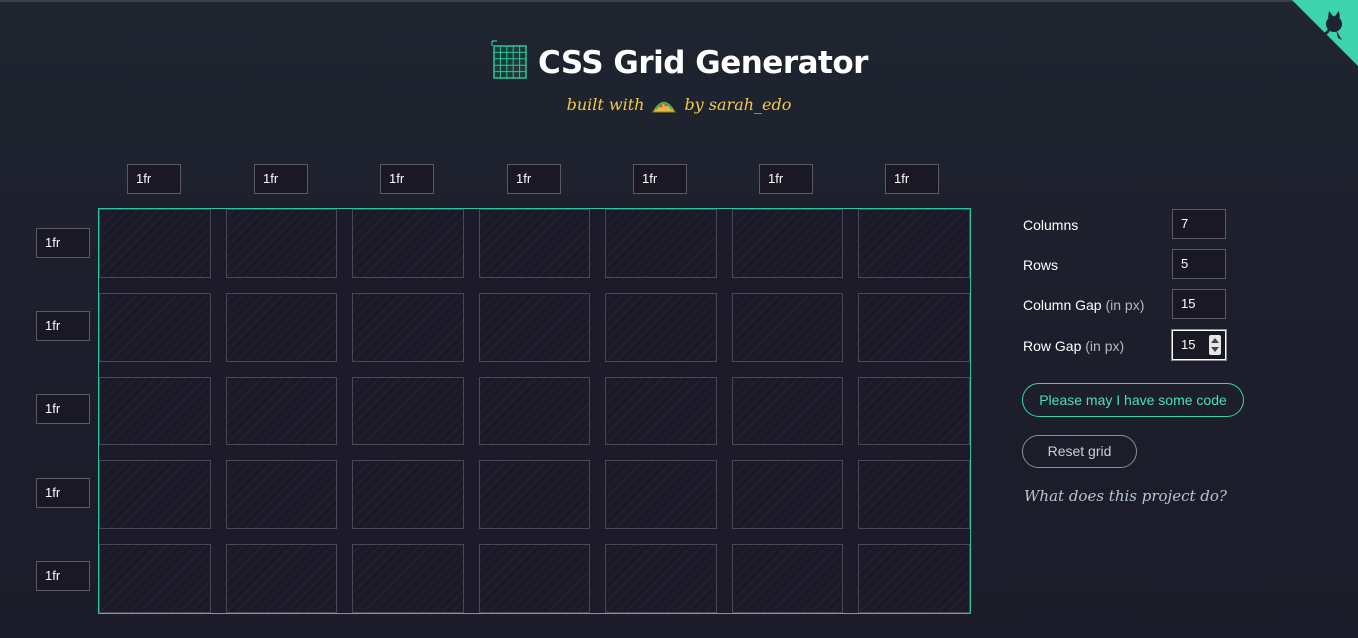 This screenshot has width=1358, height=638. I want to click on column-track-input-1: 1fr, so click(154, 179).